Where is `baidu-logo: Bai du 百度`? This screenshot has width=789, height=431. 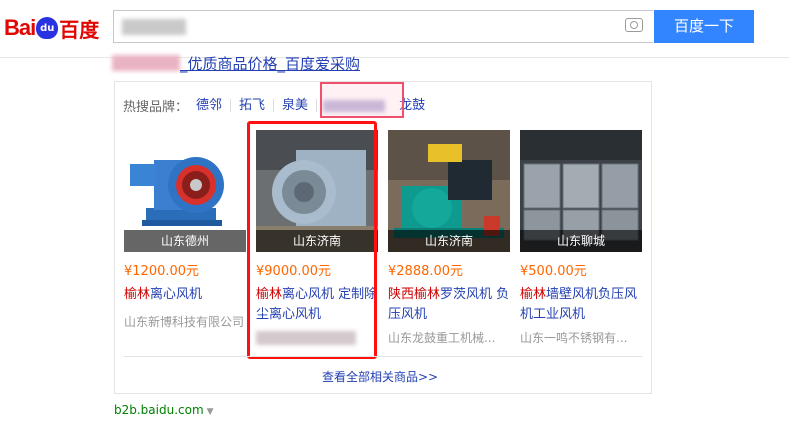 baidu-logo: Bai du 百度 is located at coordinates (51, 28).